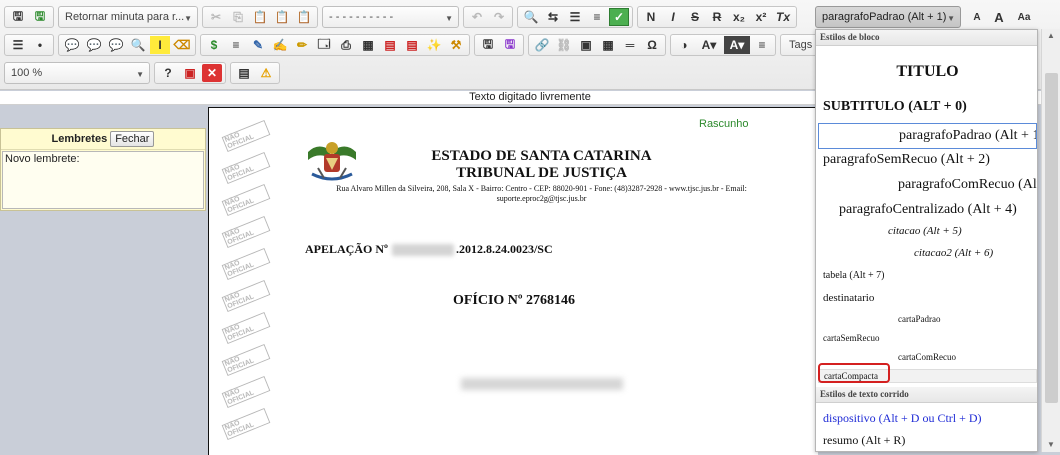  Describe the element at coordinates (761, 17) in the screenshot. I see `superscript-button: x²` at that location.